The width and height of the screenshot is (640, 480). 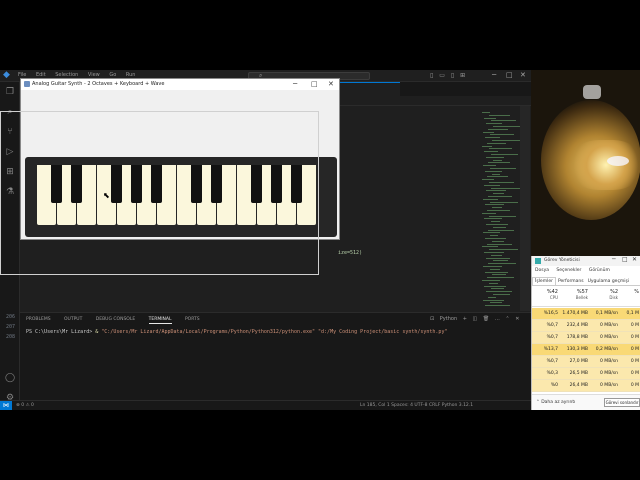 I want to click on menu-gorunum: Görünüm, so click(x=599, y=270).